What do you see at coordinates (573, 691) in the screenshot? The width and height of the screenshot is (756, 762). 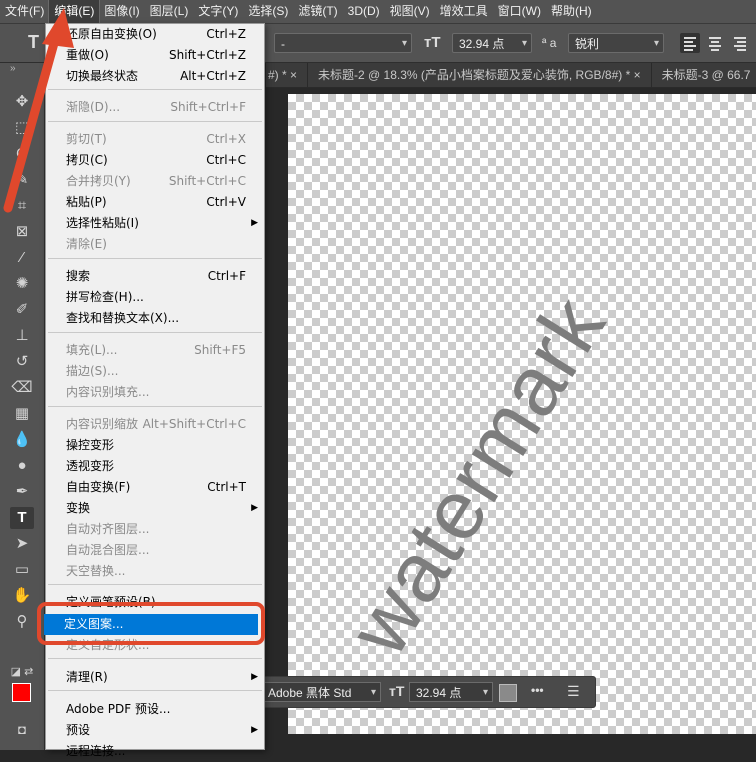 I see `settings-sliders-icon: ☰` at bounding box center [573, 691].